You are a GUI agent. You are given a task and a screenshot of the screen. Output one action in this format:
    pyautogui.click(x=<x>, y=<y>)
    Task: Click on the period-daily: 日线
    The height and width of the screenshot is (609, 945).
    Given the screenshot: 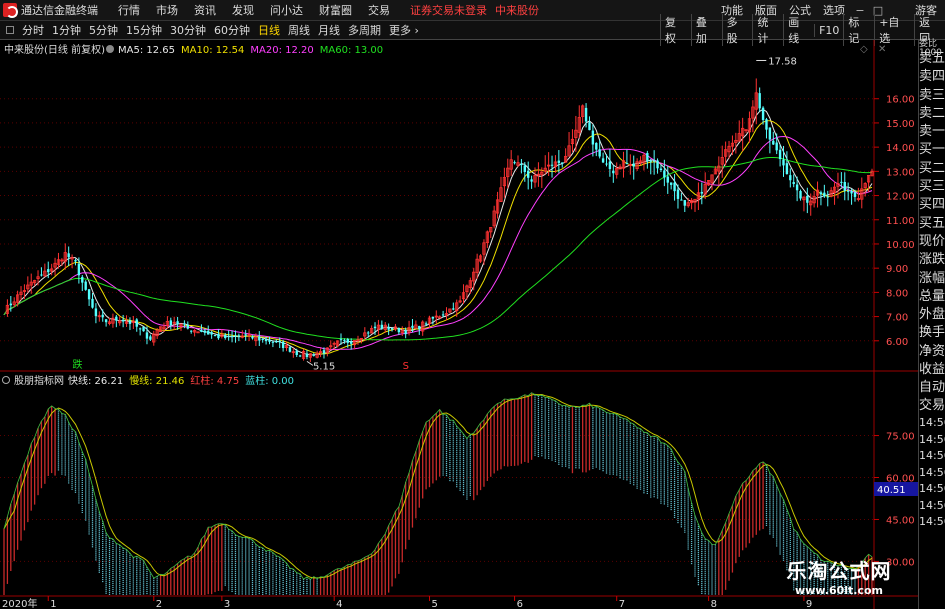 What is the action you would take?
    pyautogui.click(x=269, y=30)
    